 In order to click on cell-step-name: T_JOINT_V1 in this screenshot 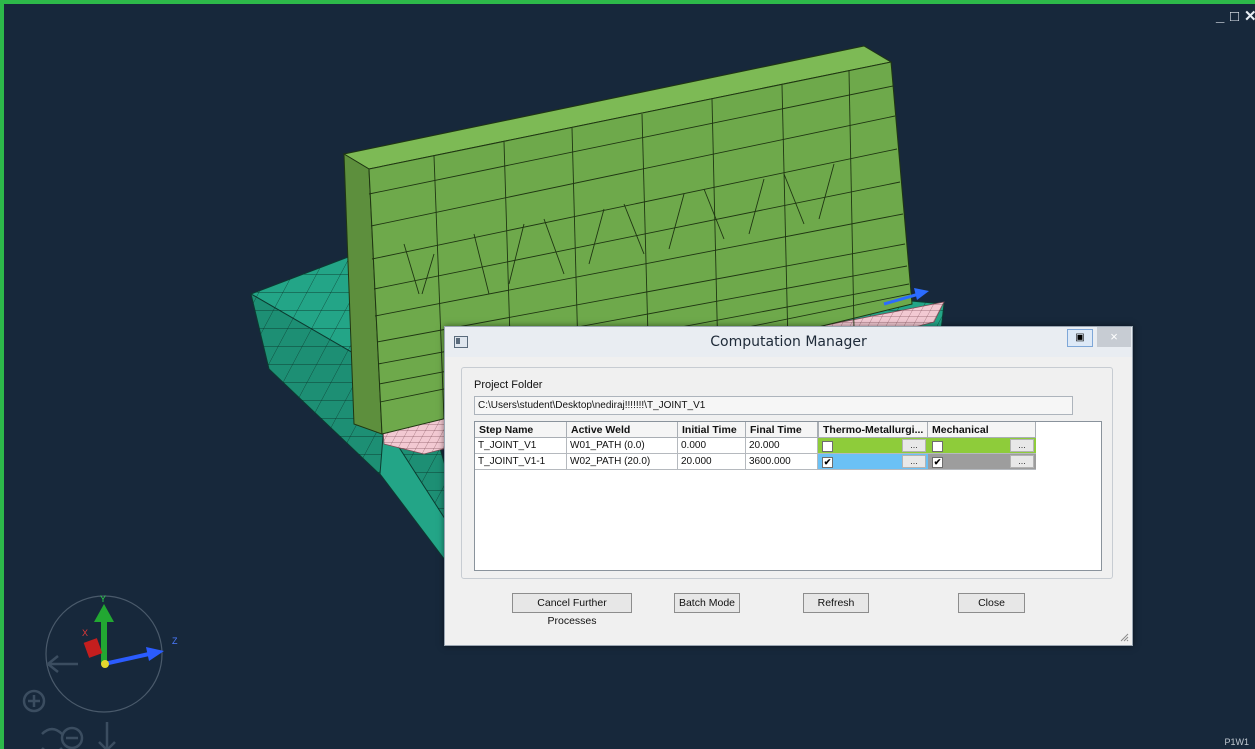, I will do `click(521, 446)`.